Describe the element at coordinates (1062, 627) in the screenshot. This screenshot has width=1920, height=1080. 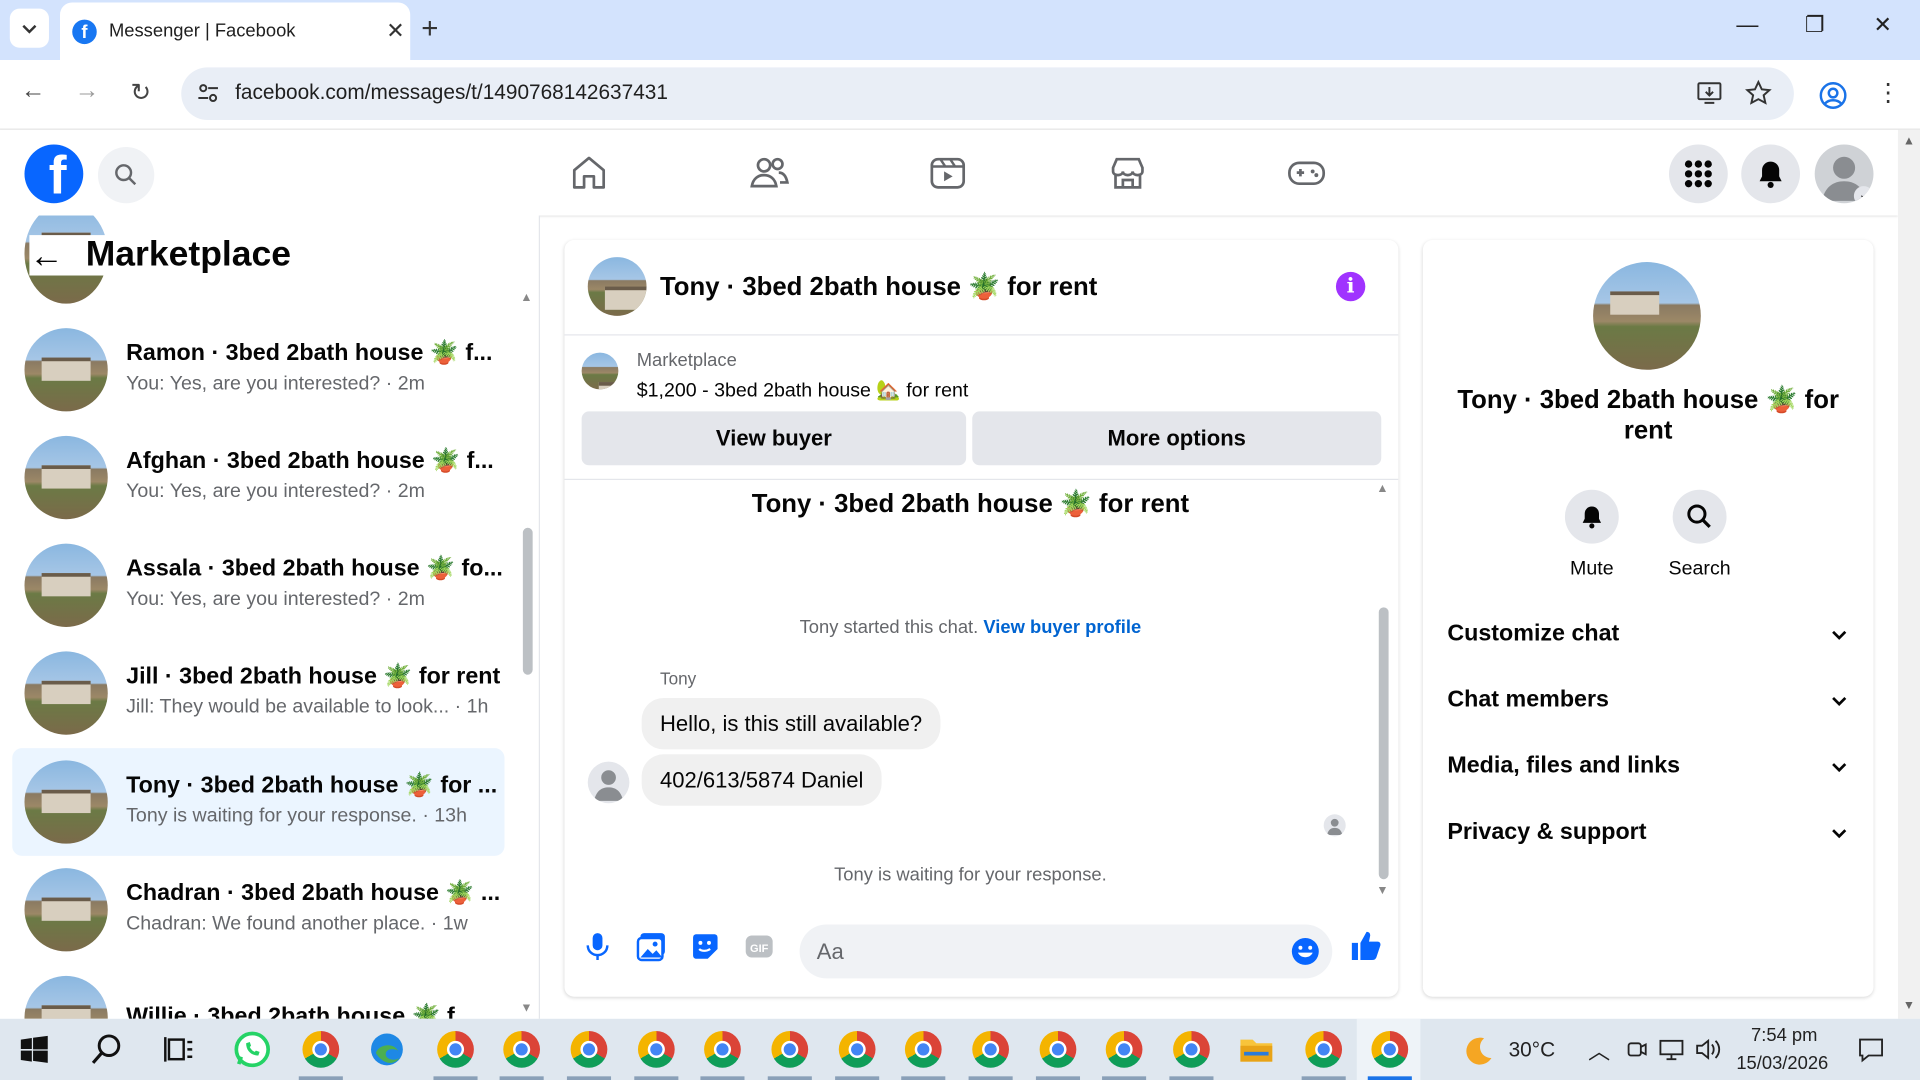
I see `view-buyer-profile-link: View buyer profile` at that location.